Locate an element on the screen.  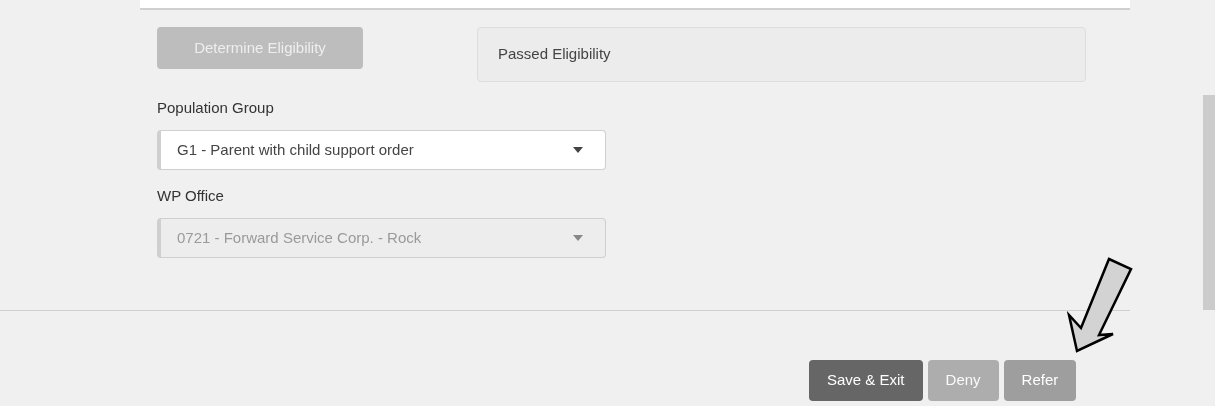
action-button: Refer is located at coordinates (1040, 380).